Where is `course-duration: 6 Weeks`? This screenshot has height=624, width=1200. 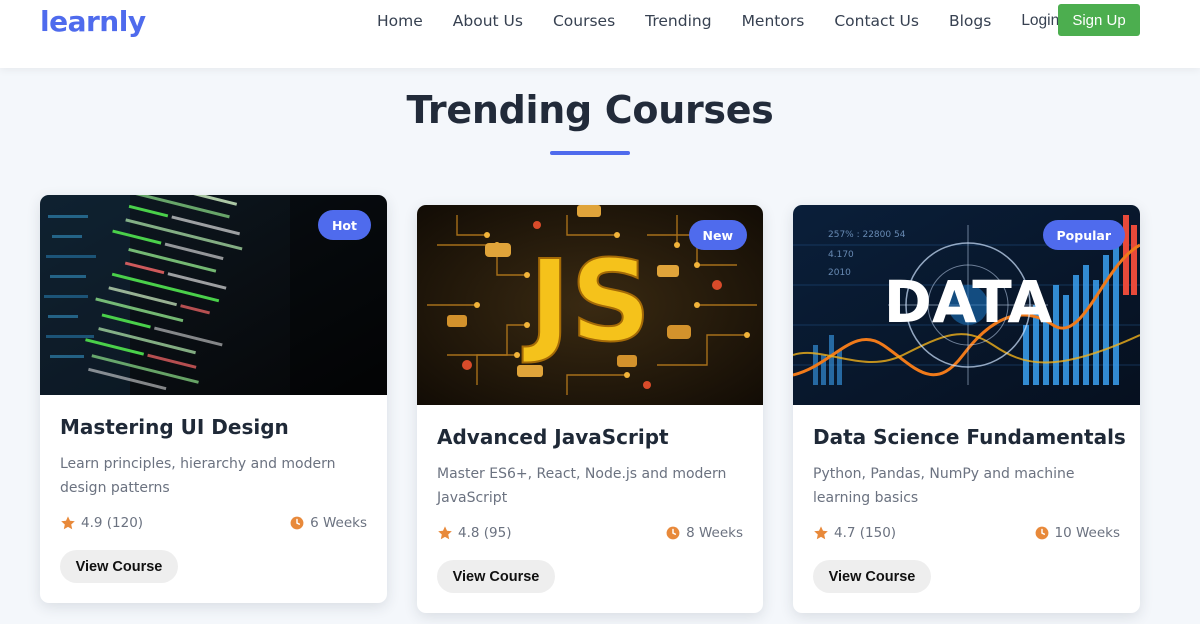 course-duration: 6 Weeks is located at coordinates (328, 523).